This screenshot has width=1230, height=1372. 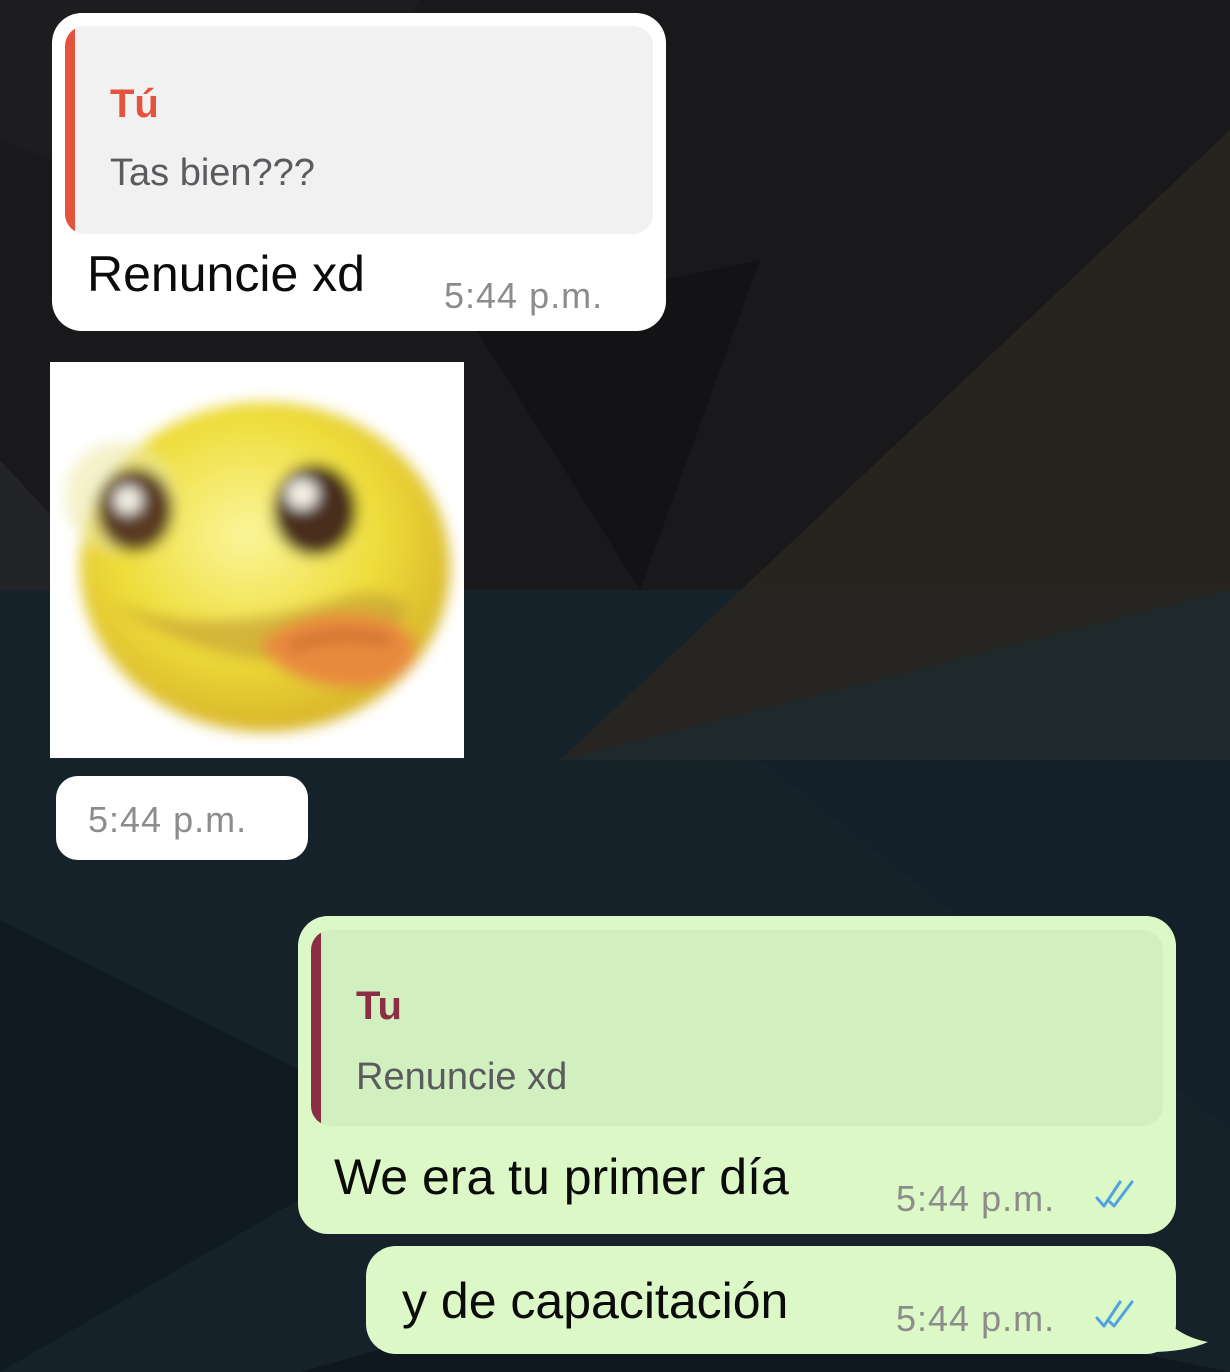 I want to click on drooling-face-sticker-icon, so click(x=257, y=560).